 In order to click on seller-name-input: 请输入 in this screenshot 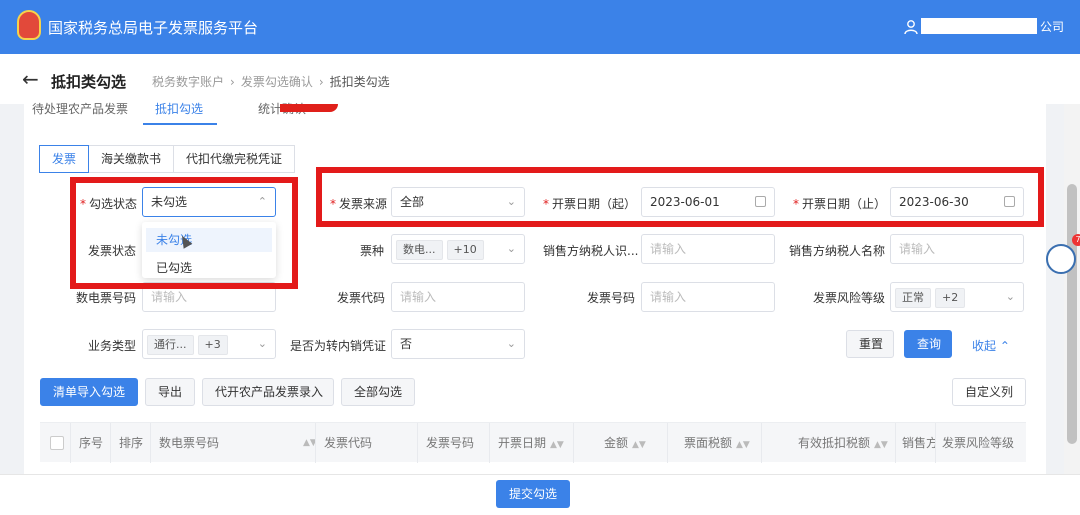, I will do `click(957, 249)`.